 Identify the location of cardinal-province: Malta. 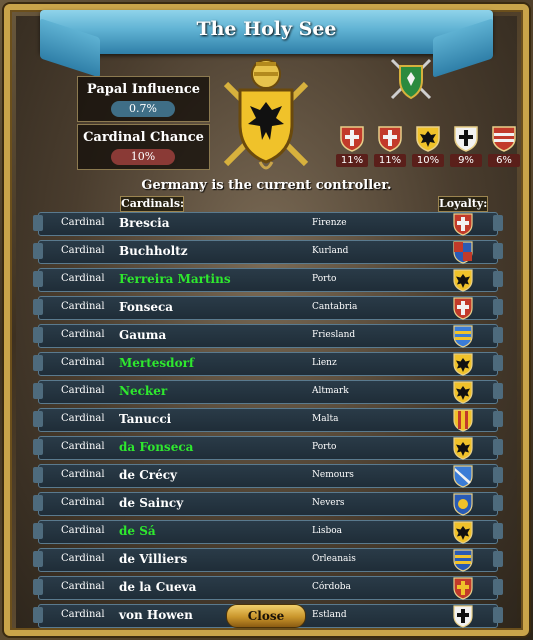
(325, 419).